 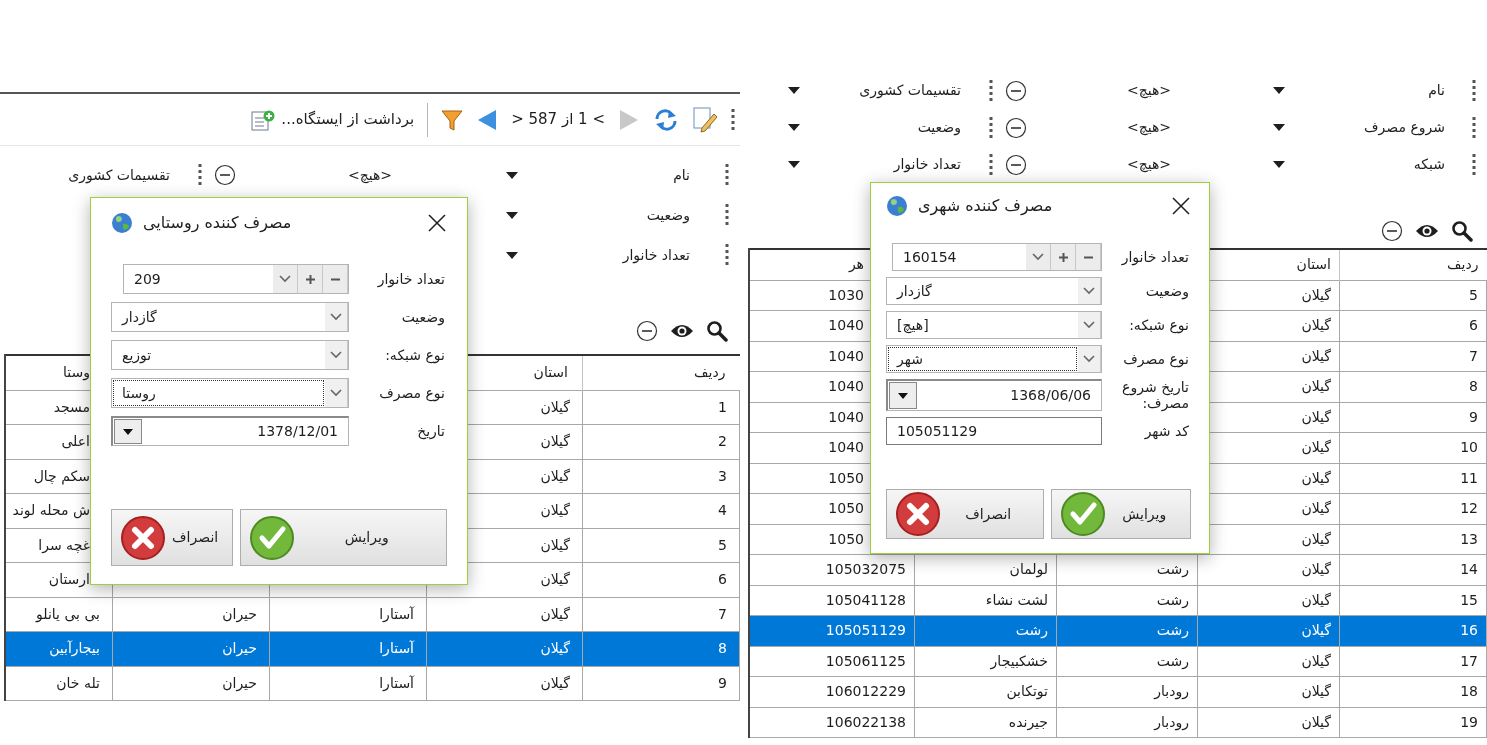 What do you see at coordinates (1127, 691) in the screenshot?
I see `table-cell: رودبار` at bounding box center [1127, 691].